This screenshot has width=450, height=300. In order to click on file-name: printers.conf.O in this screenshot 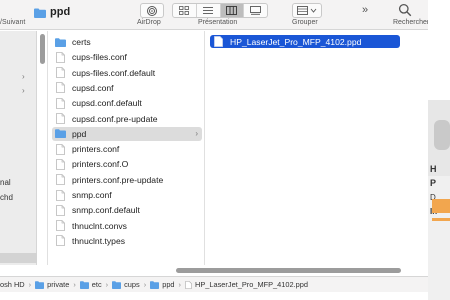, I will do `click(100, 164)`.